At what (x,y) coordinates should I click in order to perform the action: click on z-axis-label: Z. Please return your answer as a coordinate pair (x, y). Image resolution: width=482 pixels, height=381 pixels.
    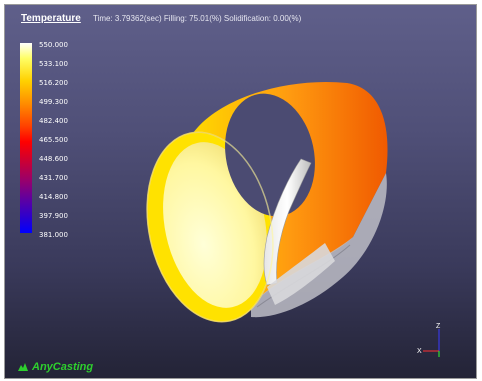
    Looking at the image, I should click on (438, 326).